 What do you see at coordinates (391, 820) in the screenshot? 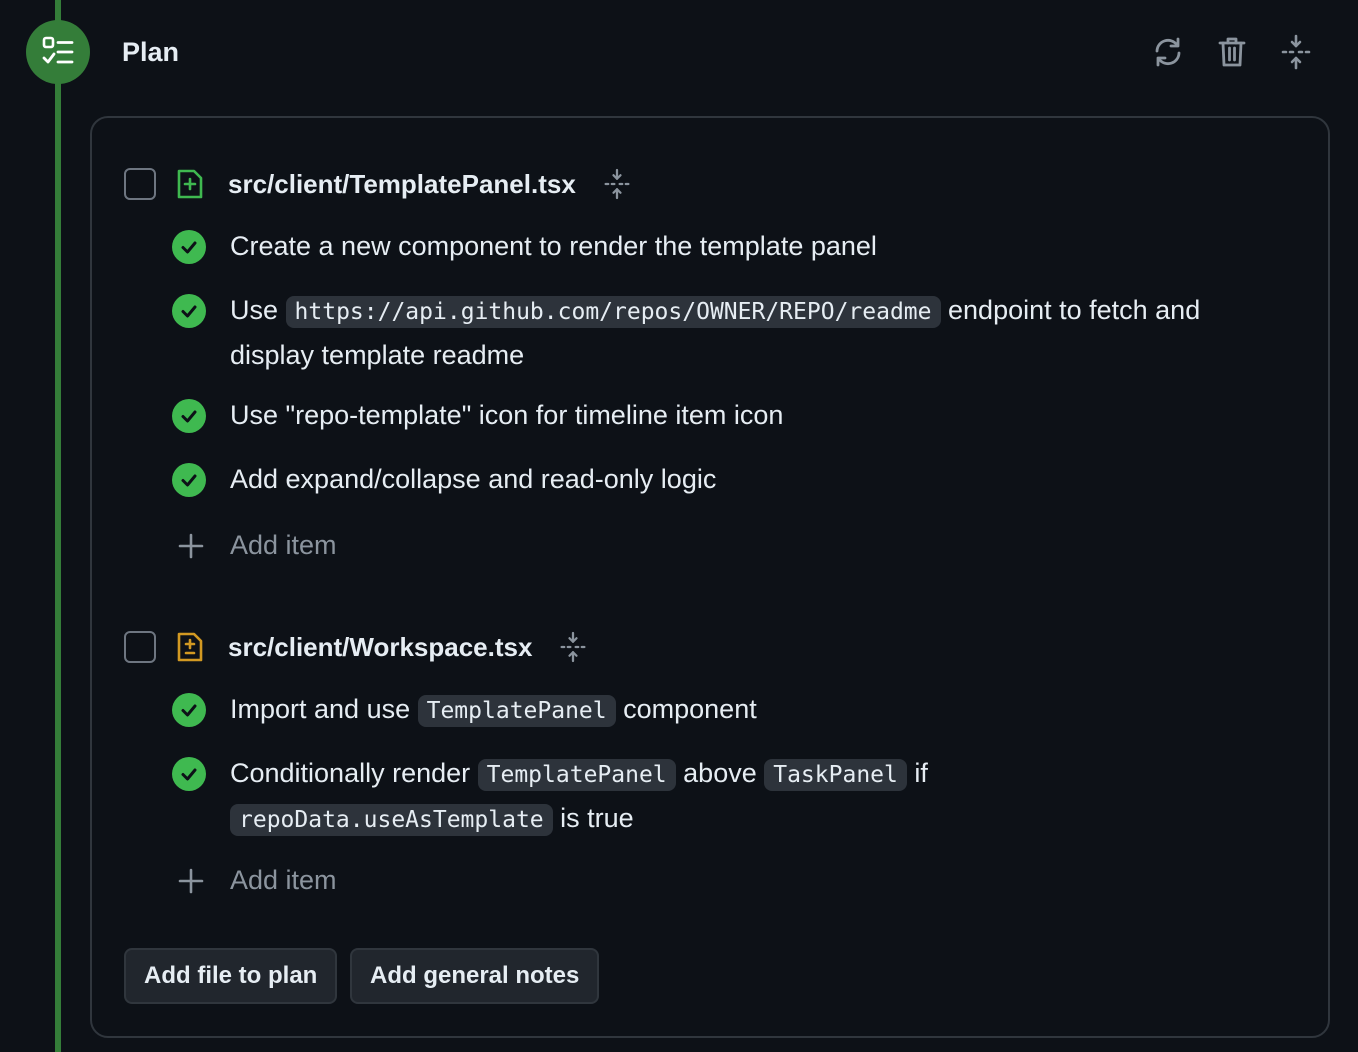
I see `inline-code: repoData.useAsTemplate` at bounding box center [391, 820].